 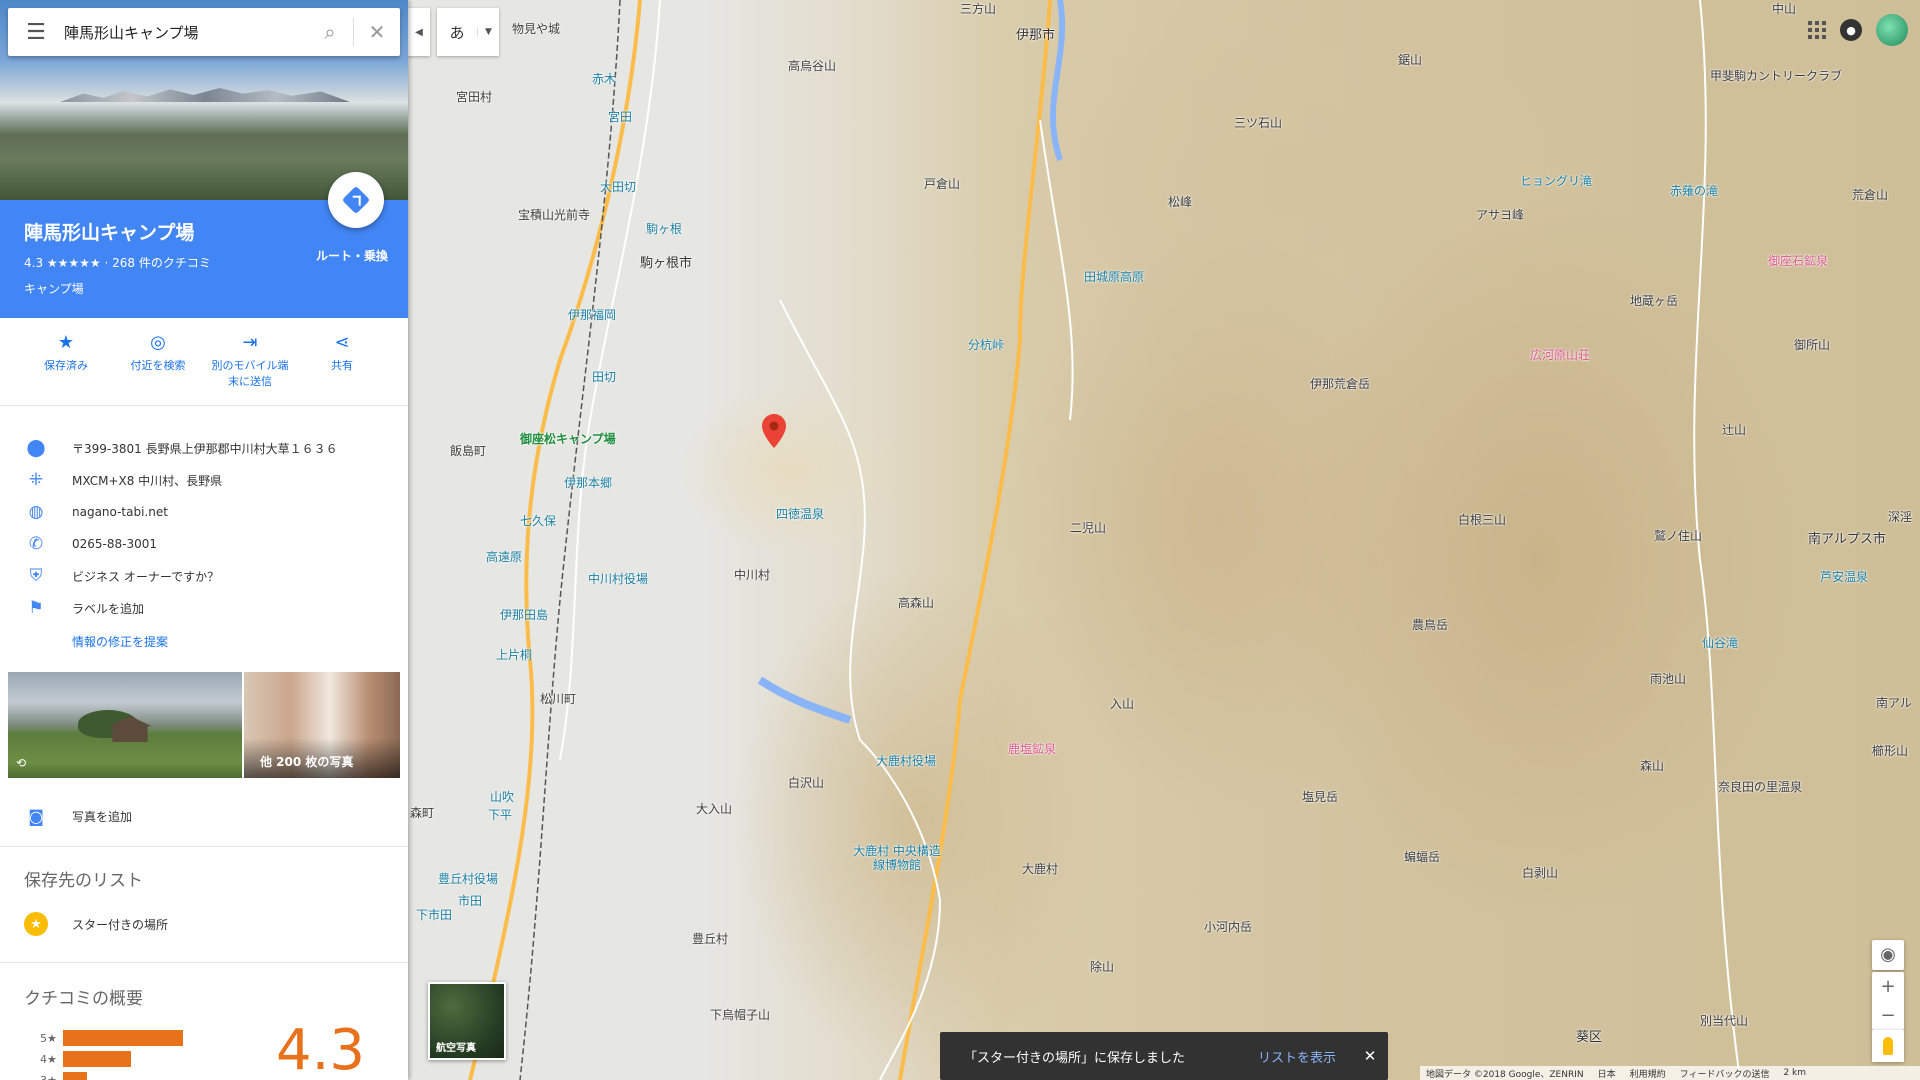 I want to click on place-actions: ★ 保存済み ◎ 付近を検索 ⇥ 別のモバイル端 末に送信 ⋖ 共有, so click(x=204, y=362).